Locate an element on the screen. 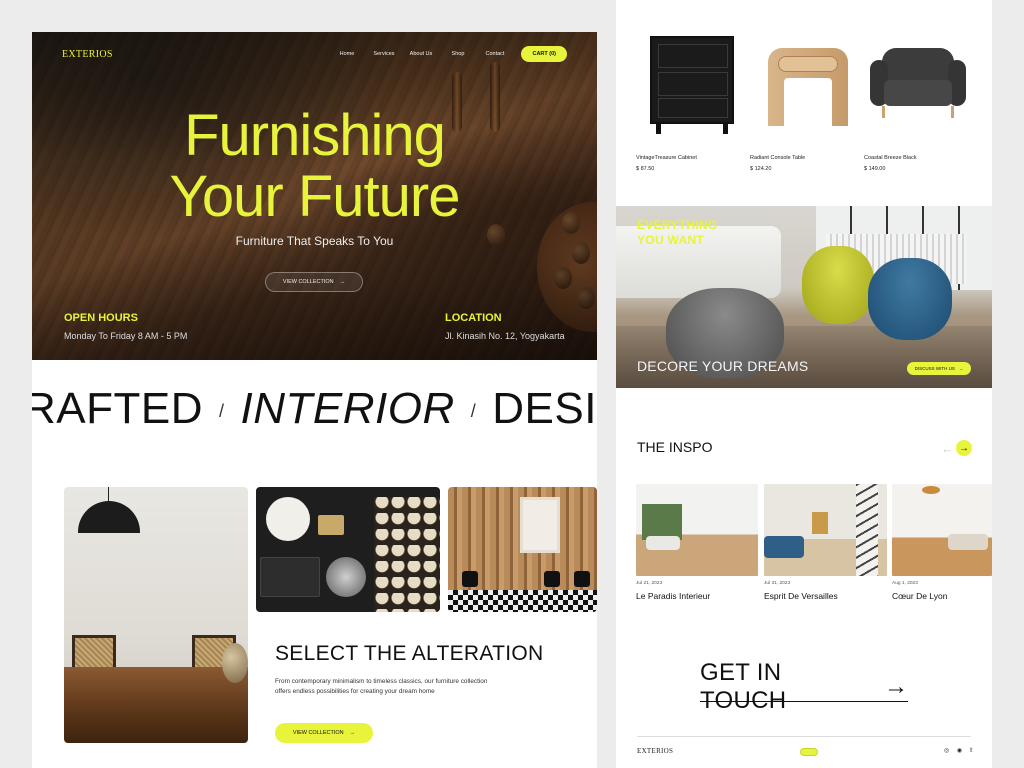  clock is located at coordinates (288, 519).